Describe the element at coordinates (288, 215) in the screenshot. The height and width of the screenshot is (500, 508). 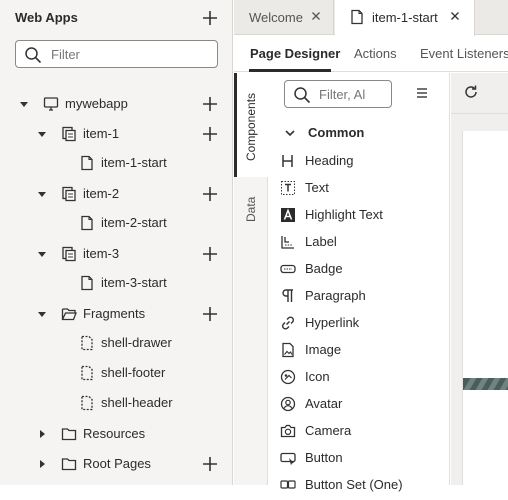
I see `highlight-text-icon` at that location.